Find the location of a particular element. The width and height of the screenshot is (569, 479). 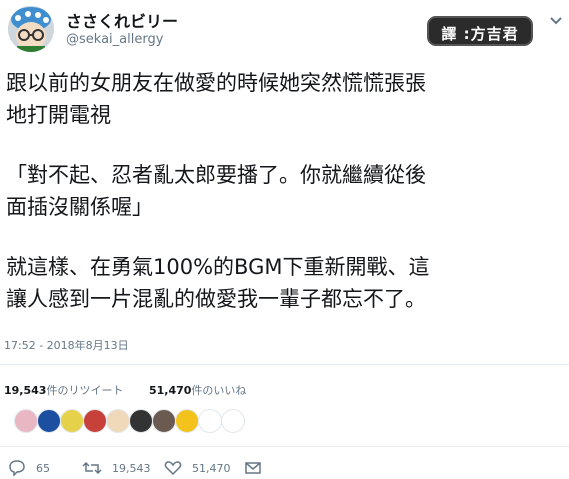

retweet-stat: 19,543件のリツイート is located at coordinates (63, 390).